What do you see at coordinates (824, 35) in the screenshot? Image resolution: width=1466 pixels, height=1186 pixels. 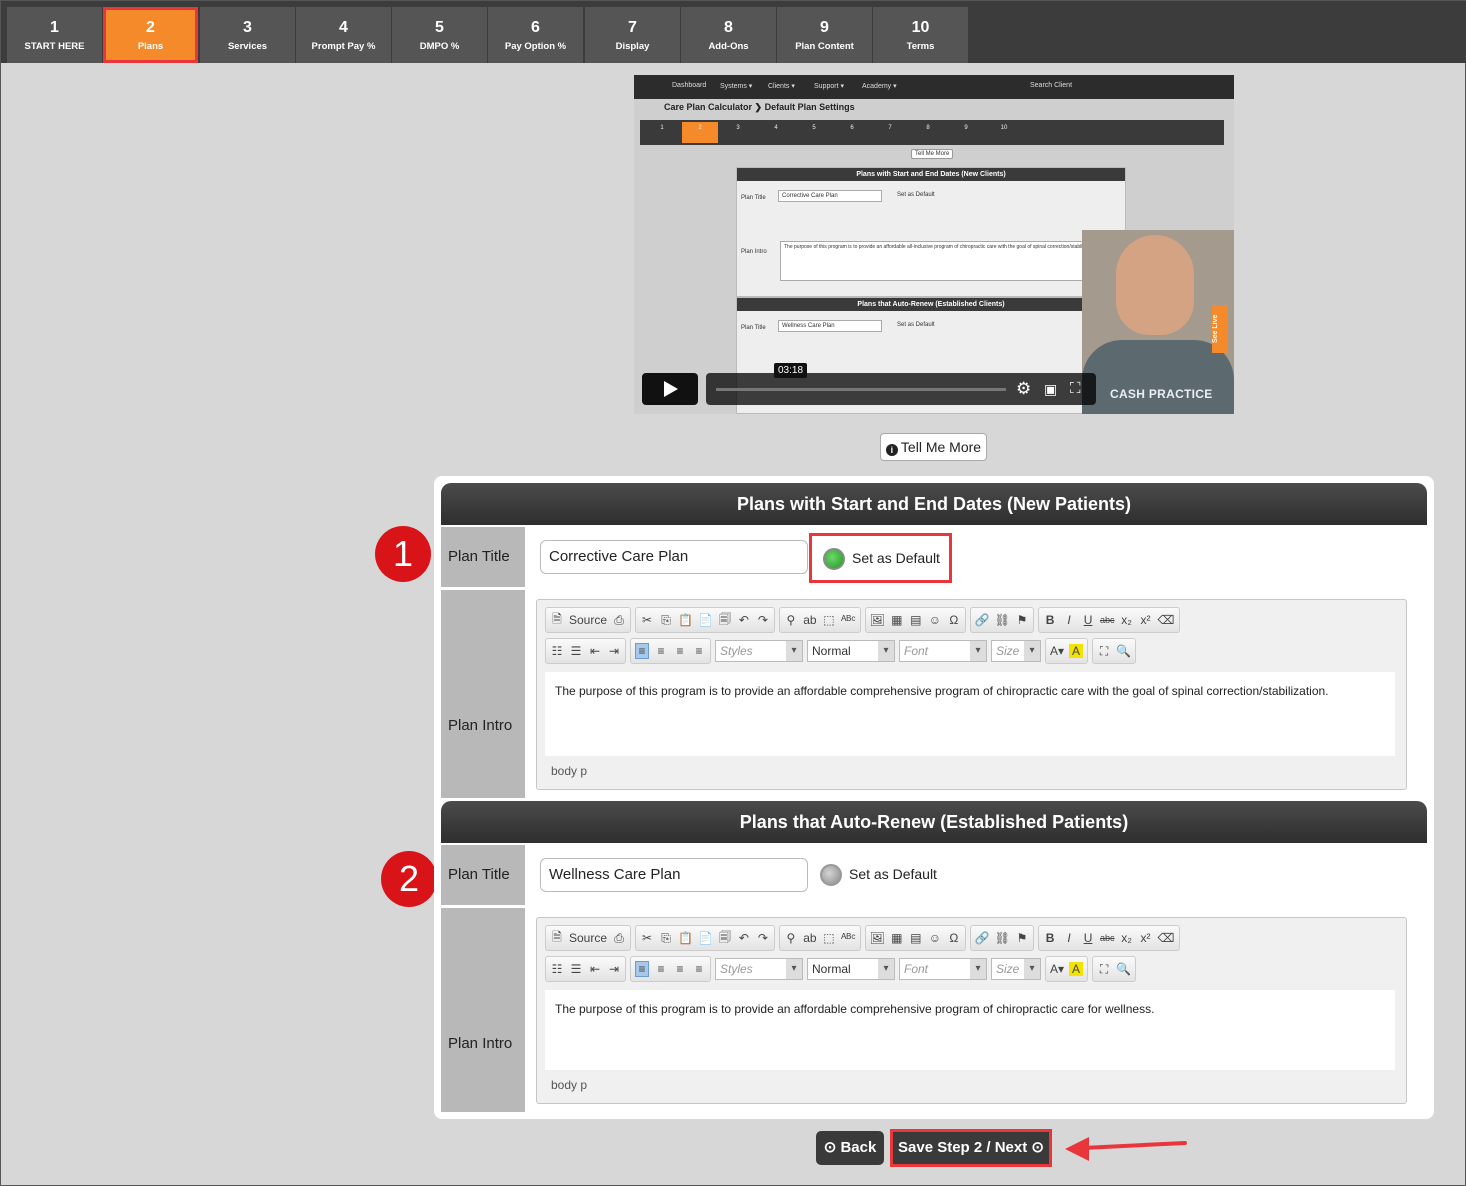 I see `step-9-tab: 9 Plan Content` at bounding box center [824, 35].